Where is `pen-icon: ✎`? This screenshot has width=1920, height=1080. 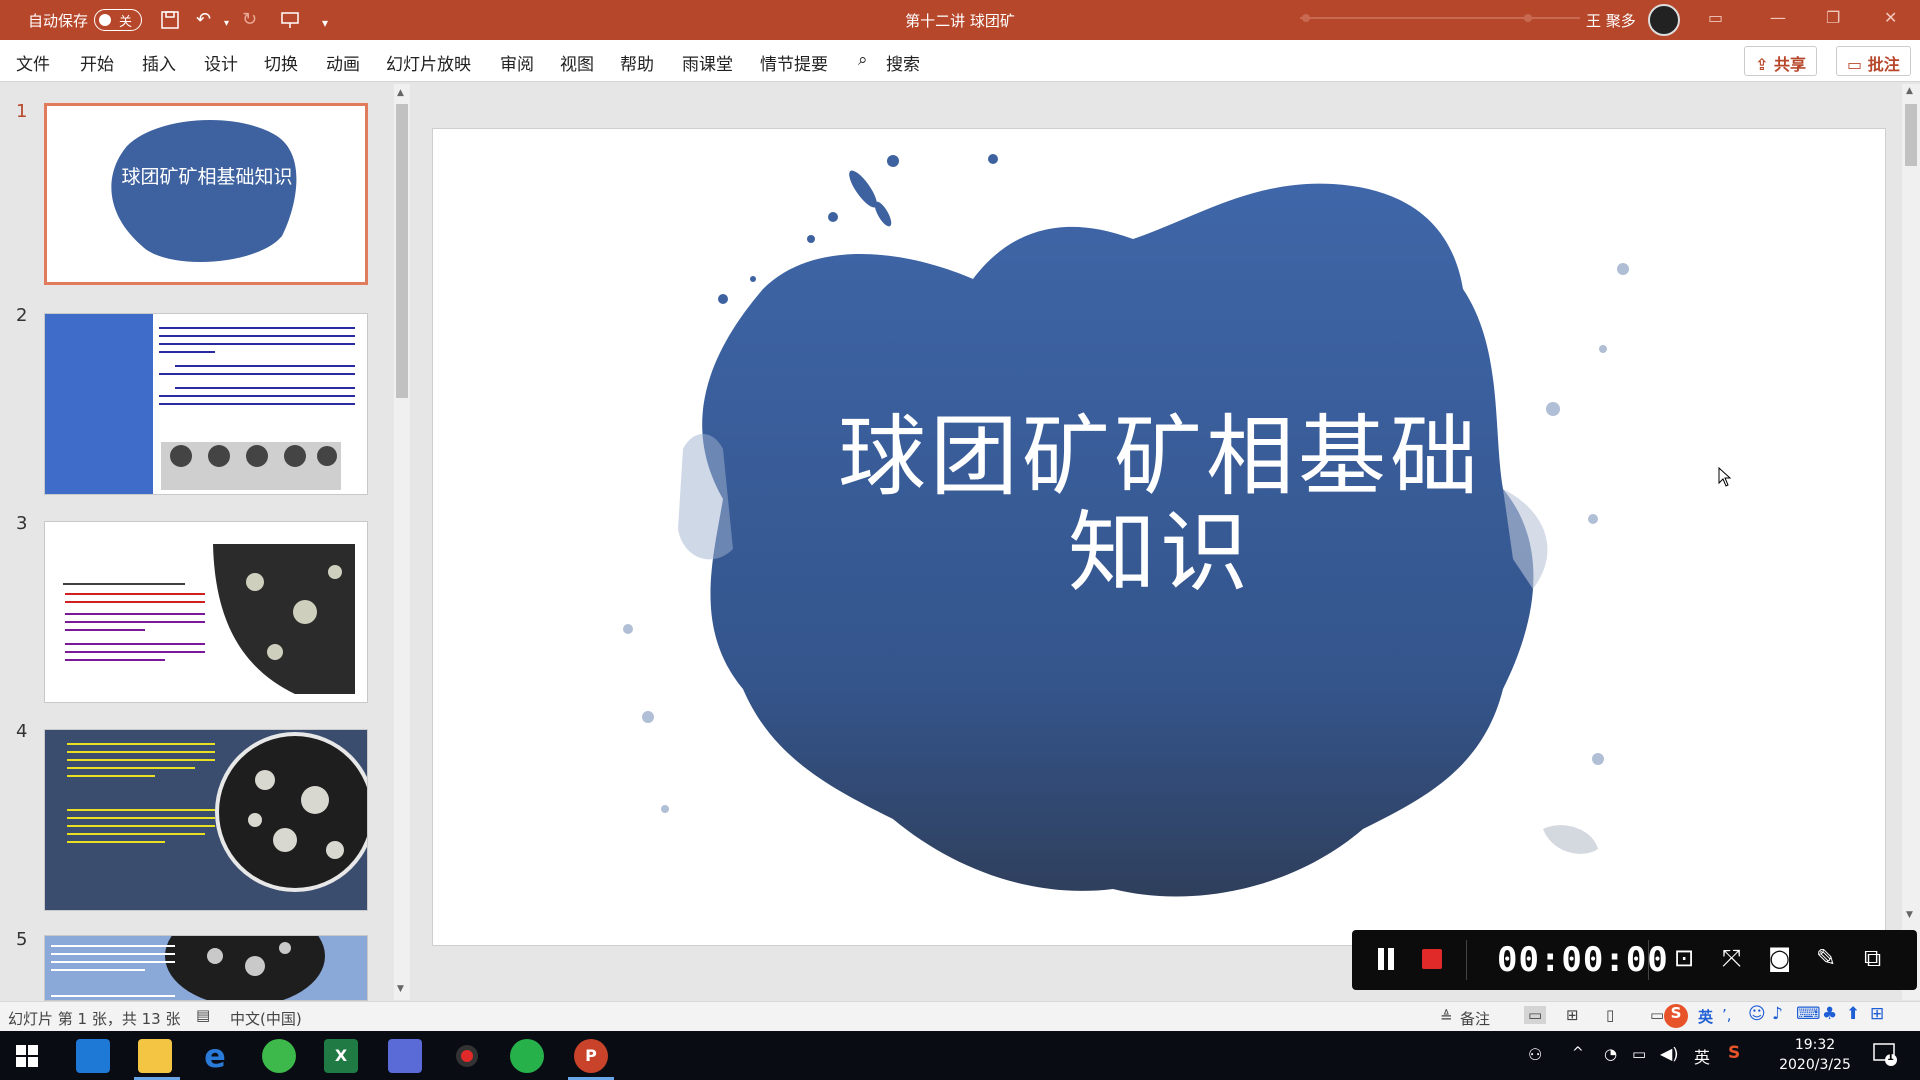
pen-icon: ✎ is located at coordinates (1826, 958).